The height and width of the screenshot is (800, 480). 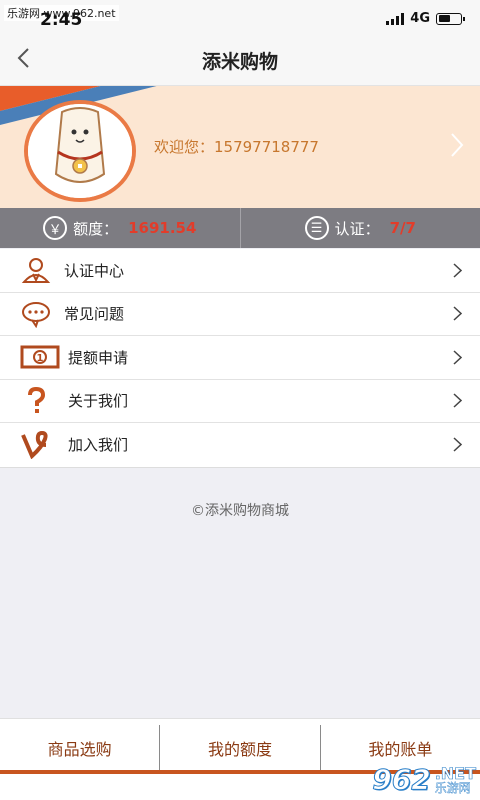 What do you see at coordinates (450, 18) in the screenshot?
I see `battery-icon` at bounding box center [450, 18].